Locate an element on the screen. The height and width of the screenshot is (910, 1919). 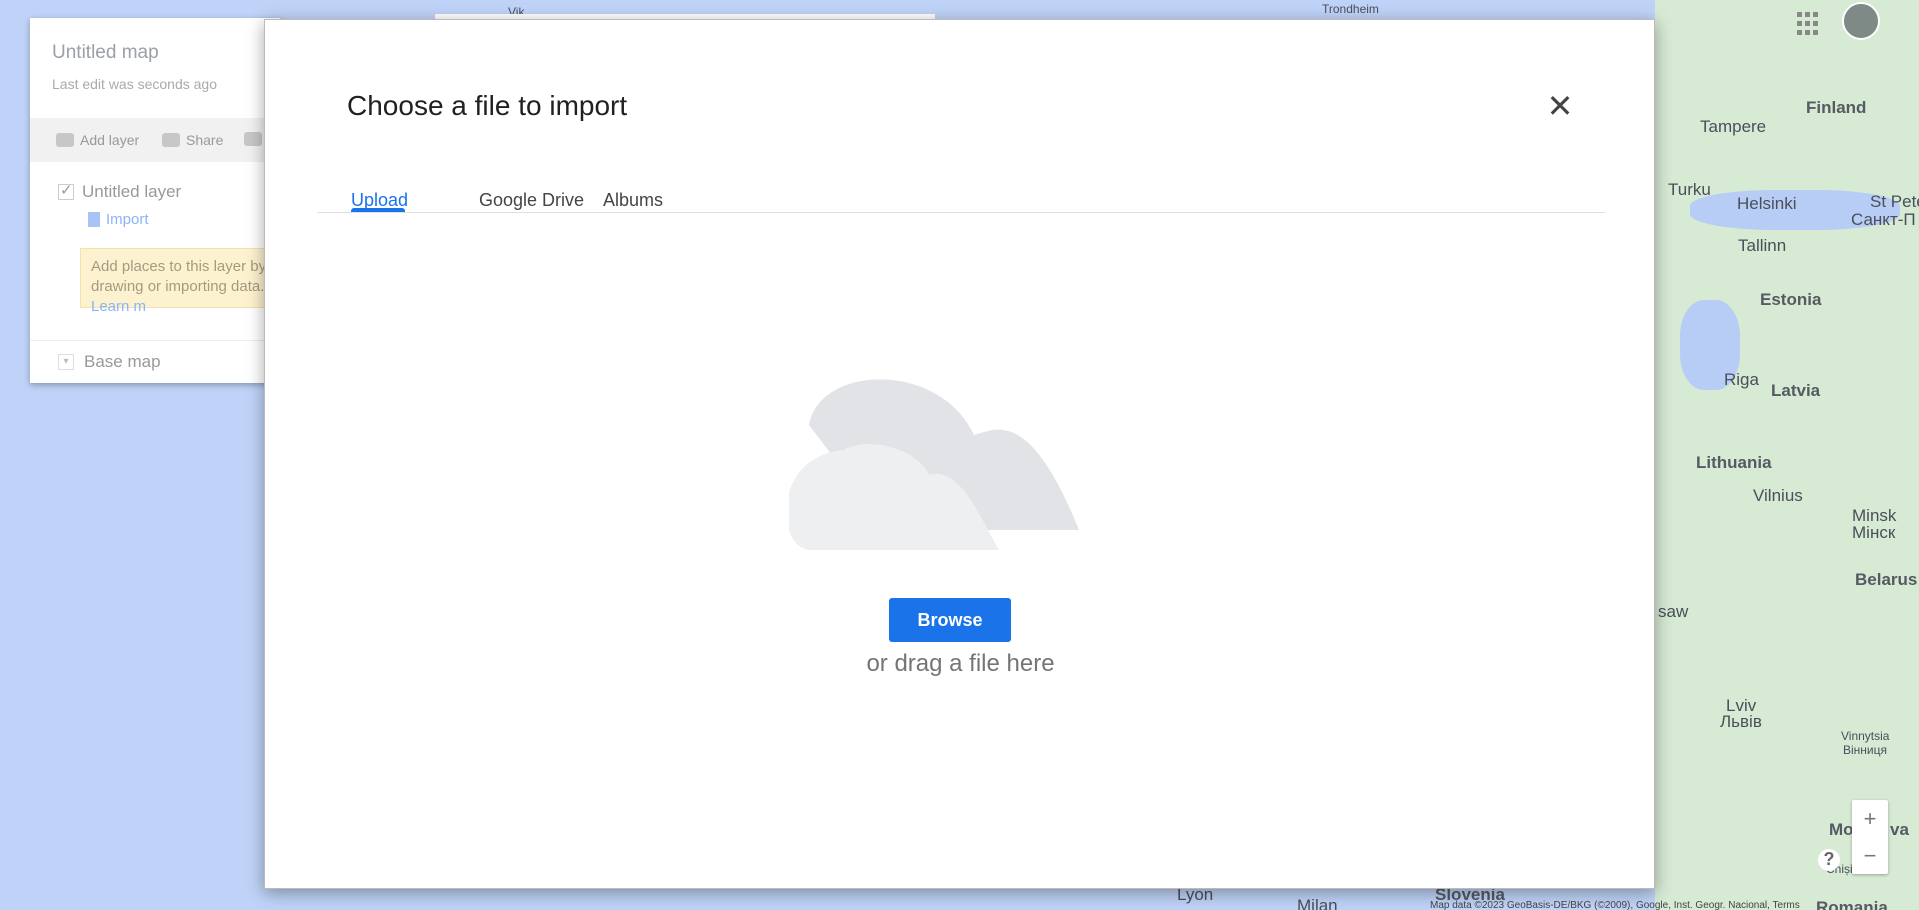
map-land is located at coordinates (1787, 455).